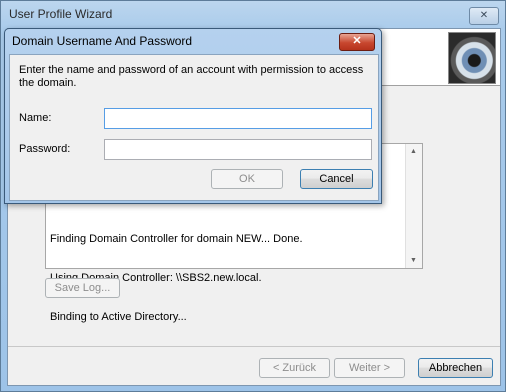 This screenshot has height=392, width=506. What do you see at coordinates (35, 118) in the screenshot?
I see `name-label: Name:` at bounding box center [35, 118].